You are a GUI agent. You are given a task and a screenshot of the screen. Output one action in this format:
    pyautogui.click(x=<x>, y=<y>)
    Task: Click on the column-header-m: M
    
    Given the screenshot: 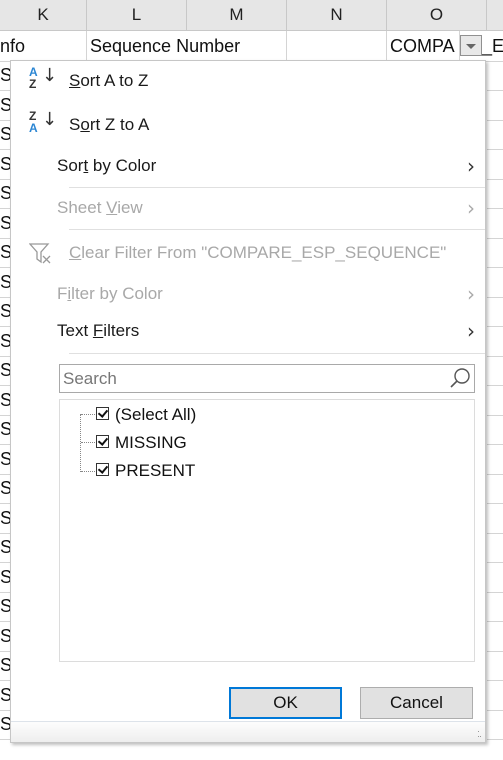 What is the action you would take?
    pyautogui.click(x=237, y=15)
    